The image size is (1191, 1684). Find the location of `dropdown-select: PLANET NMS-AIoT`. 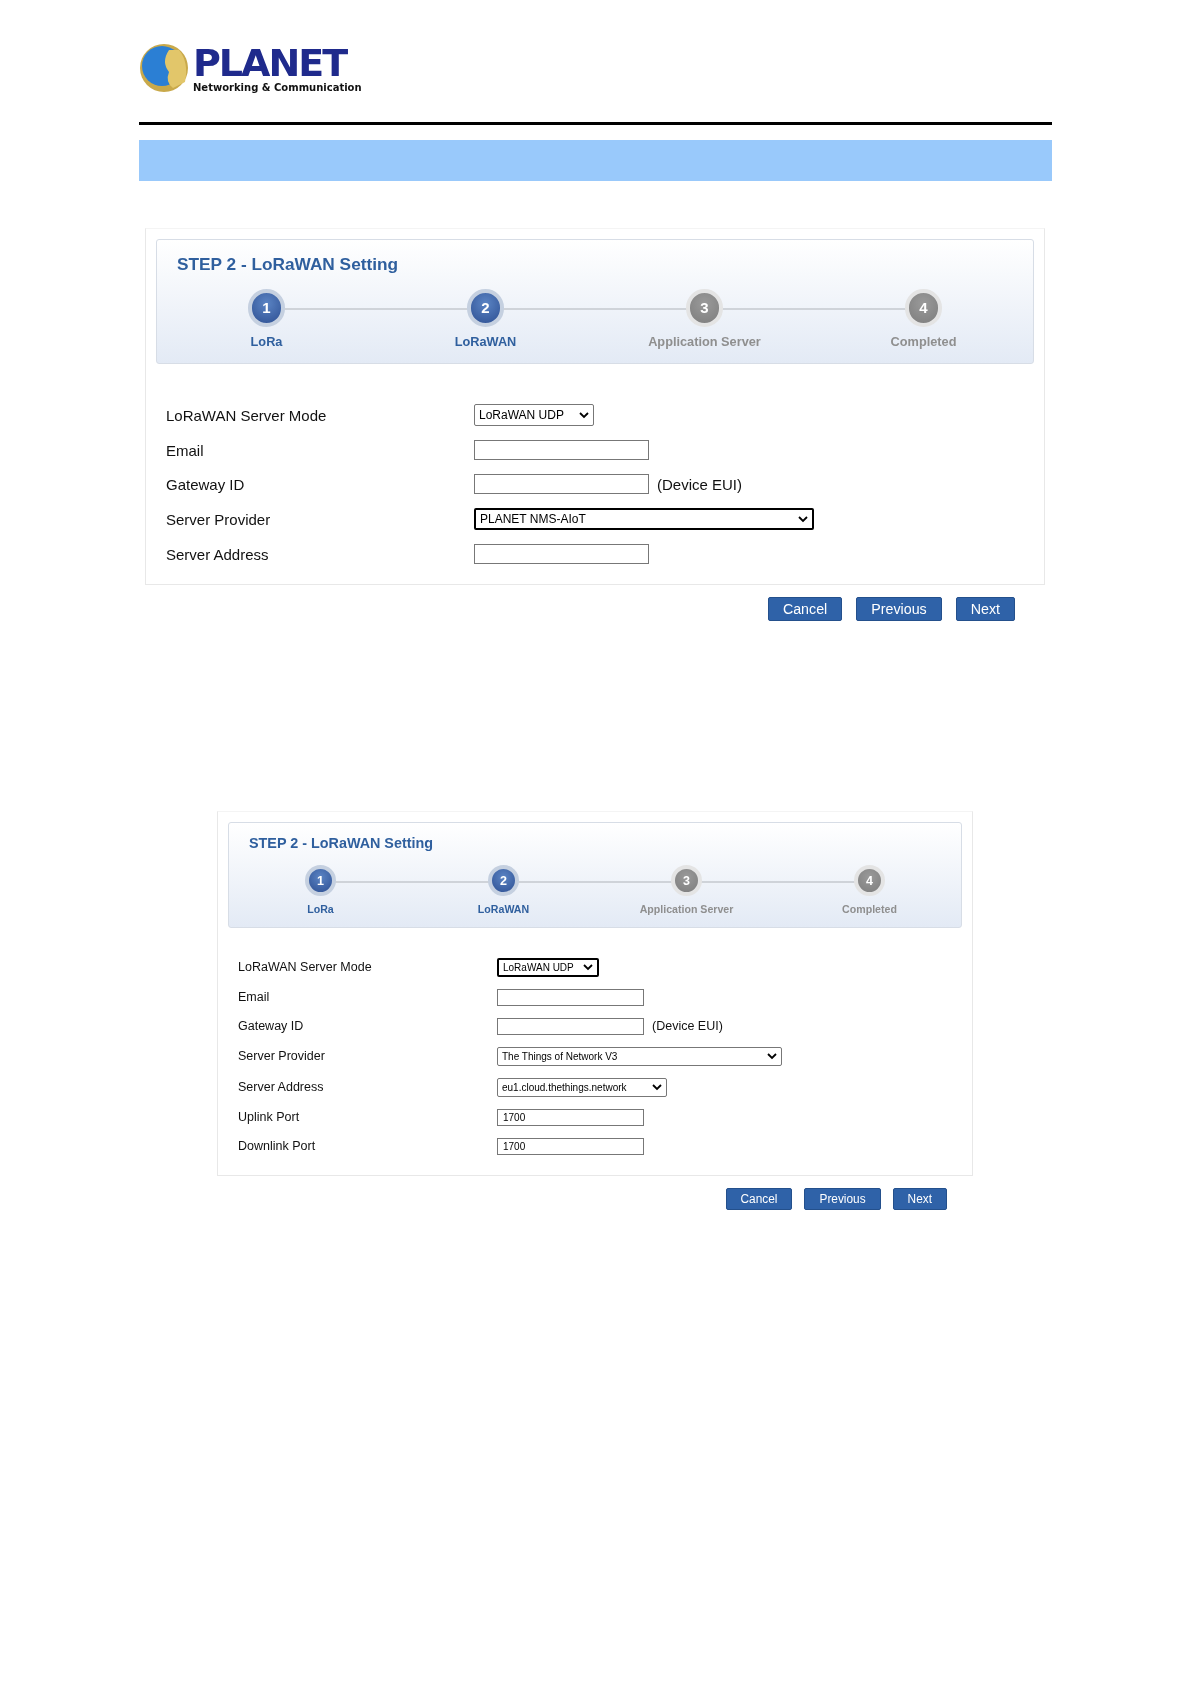

dropdown-select: PLANET NMS-AIoT is located at coordinates (644, 519).